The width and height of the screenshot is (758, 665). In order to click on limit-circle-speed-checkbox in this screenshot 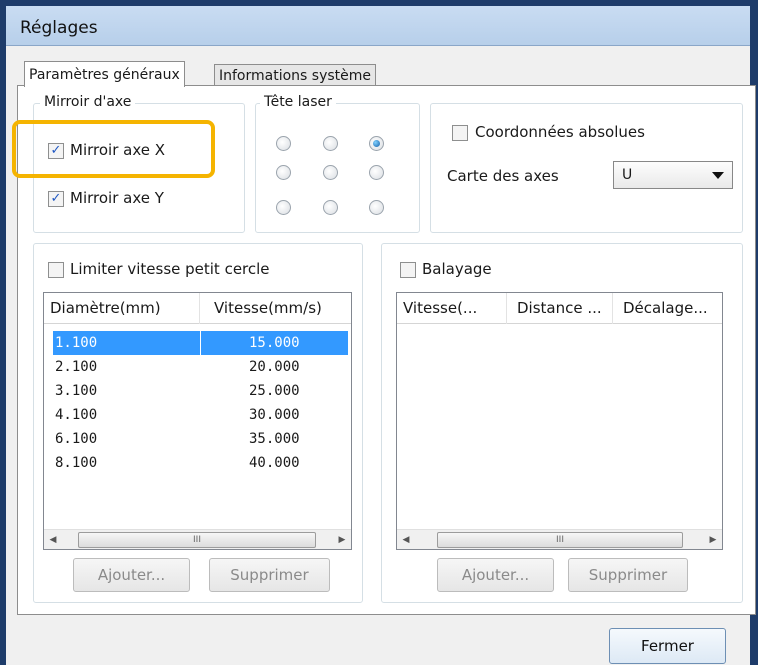, I will do `click(56, 270)`.